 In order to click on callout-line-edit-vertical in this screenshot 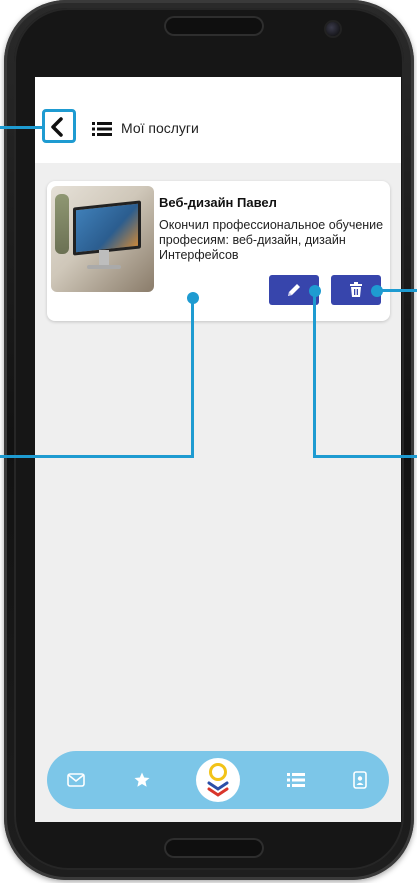, I will do `click(314, 374)`.